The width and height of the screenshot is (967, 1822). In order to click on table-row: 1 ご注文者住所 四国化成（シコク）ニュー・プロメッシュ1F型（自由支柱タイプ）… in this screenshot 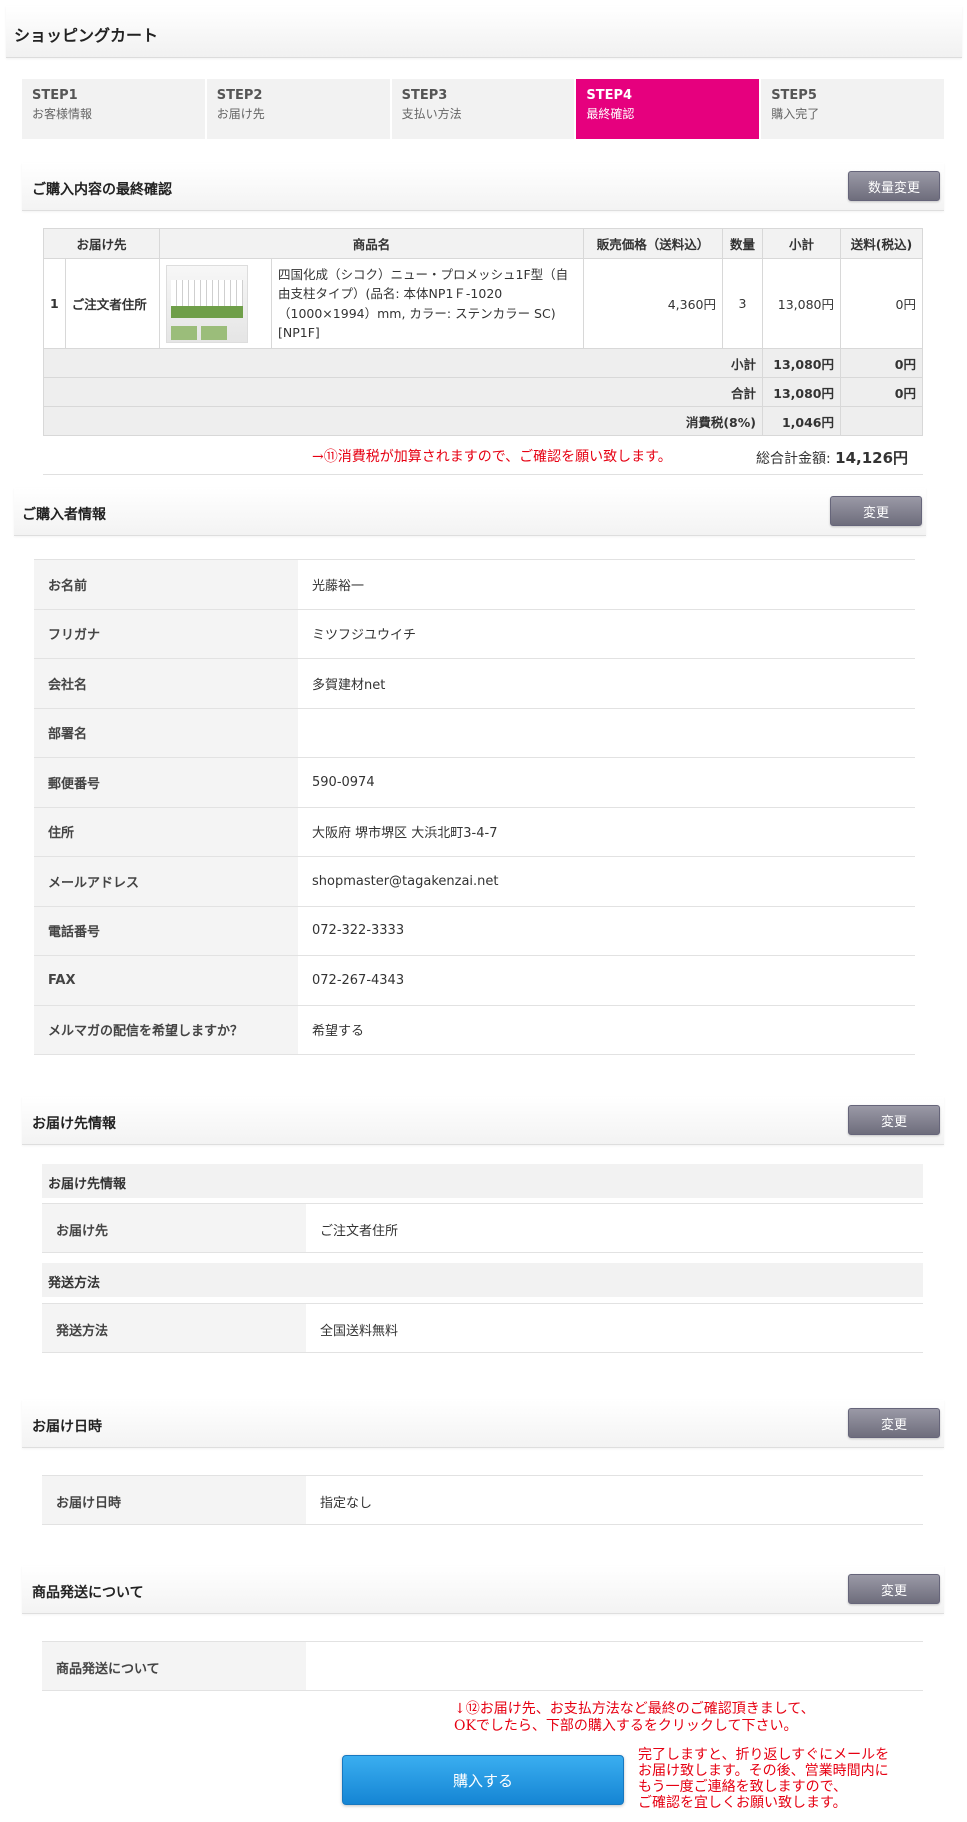, I will do `click(483, 303)`.